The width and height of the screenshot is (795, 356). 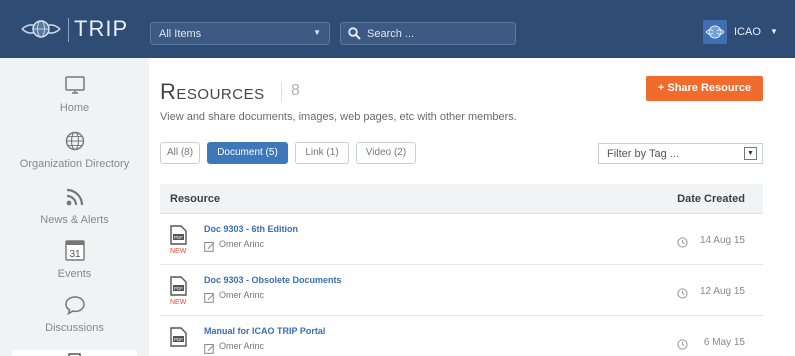 What do you see at coordinates (722, 291) in the screenshot?
I see `date-created: 12 Aug 15` at bounding box center [722, 291].